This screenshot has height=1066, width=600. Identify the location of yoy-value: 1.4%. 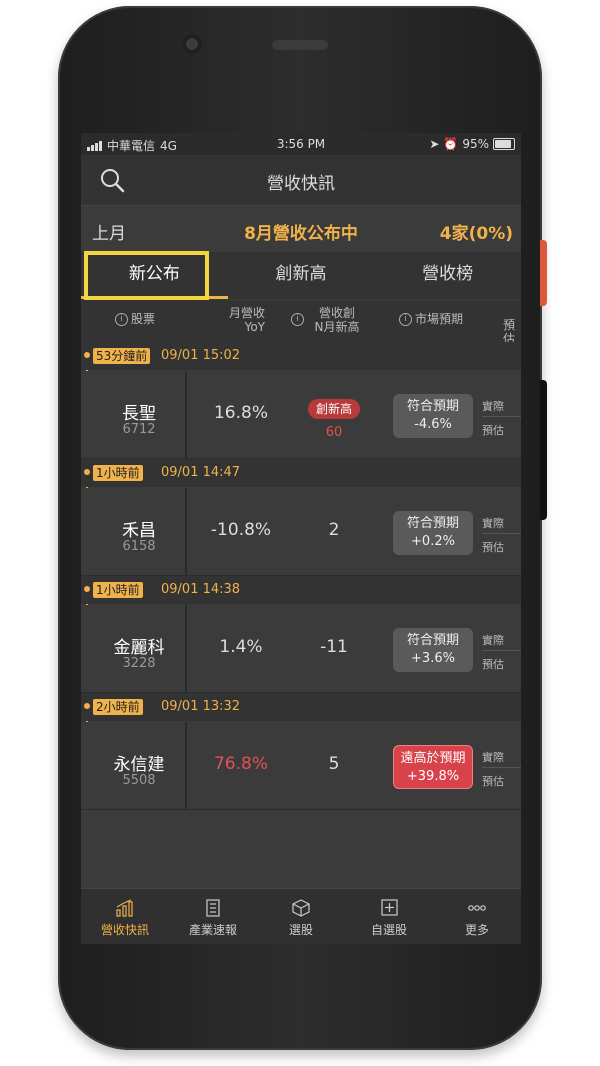
(241, 647).